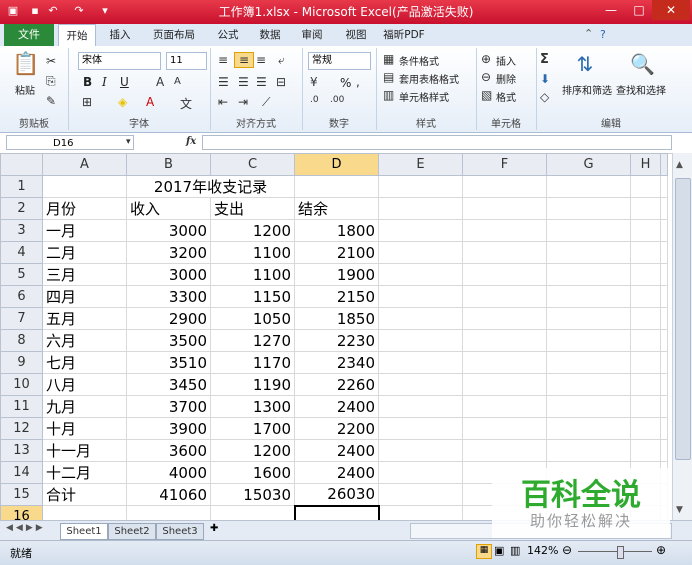 The height and width of the screenshot is (565, 692). Describe the element at coordinates (506, 96) in the screenshot. I see `format-button: 格式` at that location.